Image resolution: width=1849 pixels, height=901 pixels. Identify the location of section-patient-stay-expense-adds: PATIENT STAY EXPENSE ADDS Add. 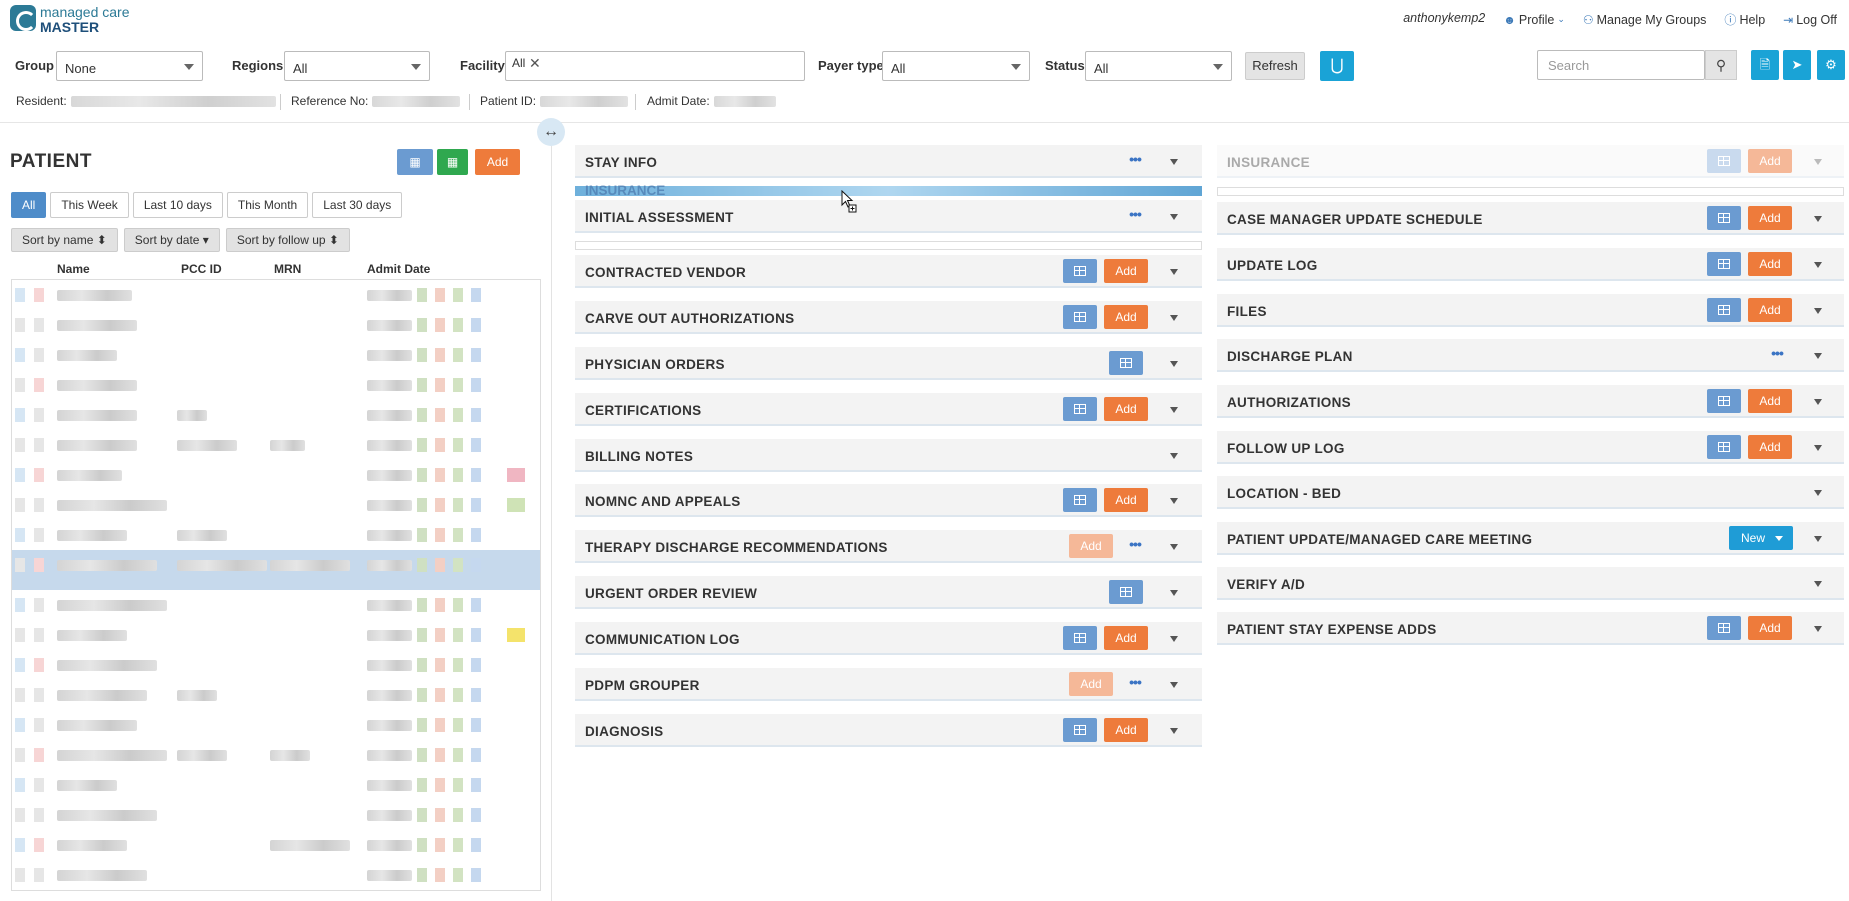
(1530, 628).